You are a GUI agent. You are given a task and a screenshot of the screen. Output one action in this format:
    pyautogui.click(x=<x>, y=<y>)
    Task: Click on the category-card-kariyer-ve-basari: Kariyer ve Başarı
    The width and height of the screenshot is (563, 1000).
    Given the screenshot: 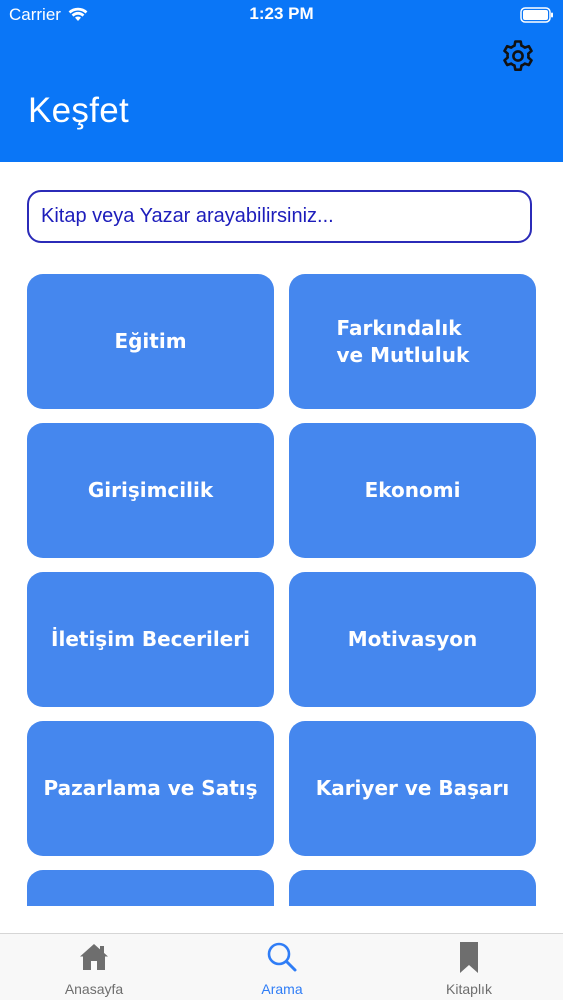 What is the action you would take?
    pyautogui.click(x=412, y=788)
    